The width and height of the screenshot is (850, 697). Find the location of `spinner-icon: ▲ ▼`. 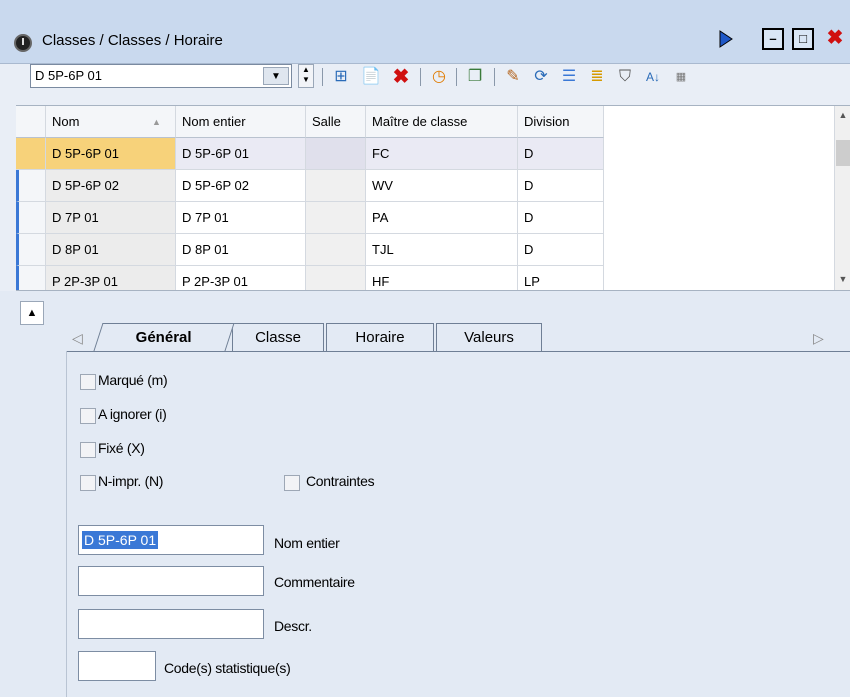

spinner-icon: ▲ ▼ is located at coordinates (306, 76).